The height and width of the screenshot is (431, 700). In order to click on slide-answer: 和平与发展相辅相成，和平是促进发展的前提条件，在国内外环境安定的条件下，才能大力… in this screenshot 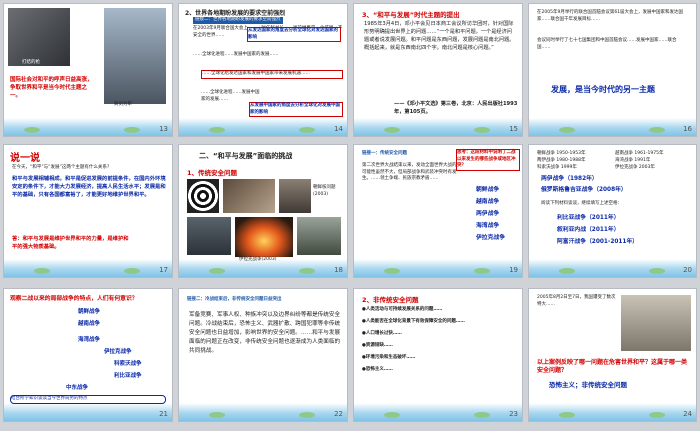, I will do `click(89, 187)`.